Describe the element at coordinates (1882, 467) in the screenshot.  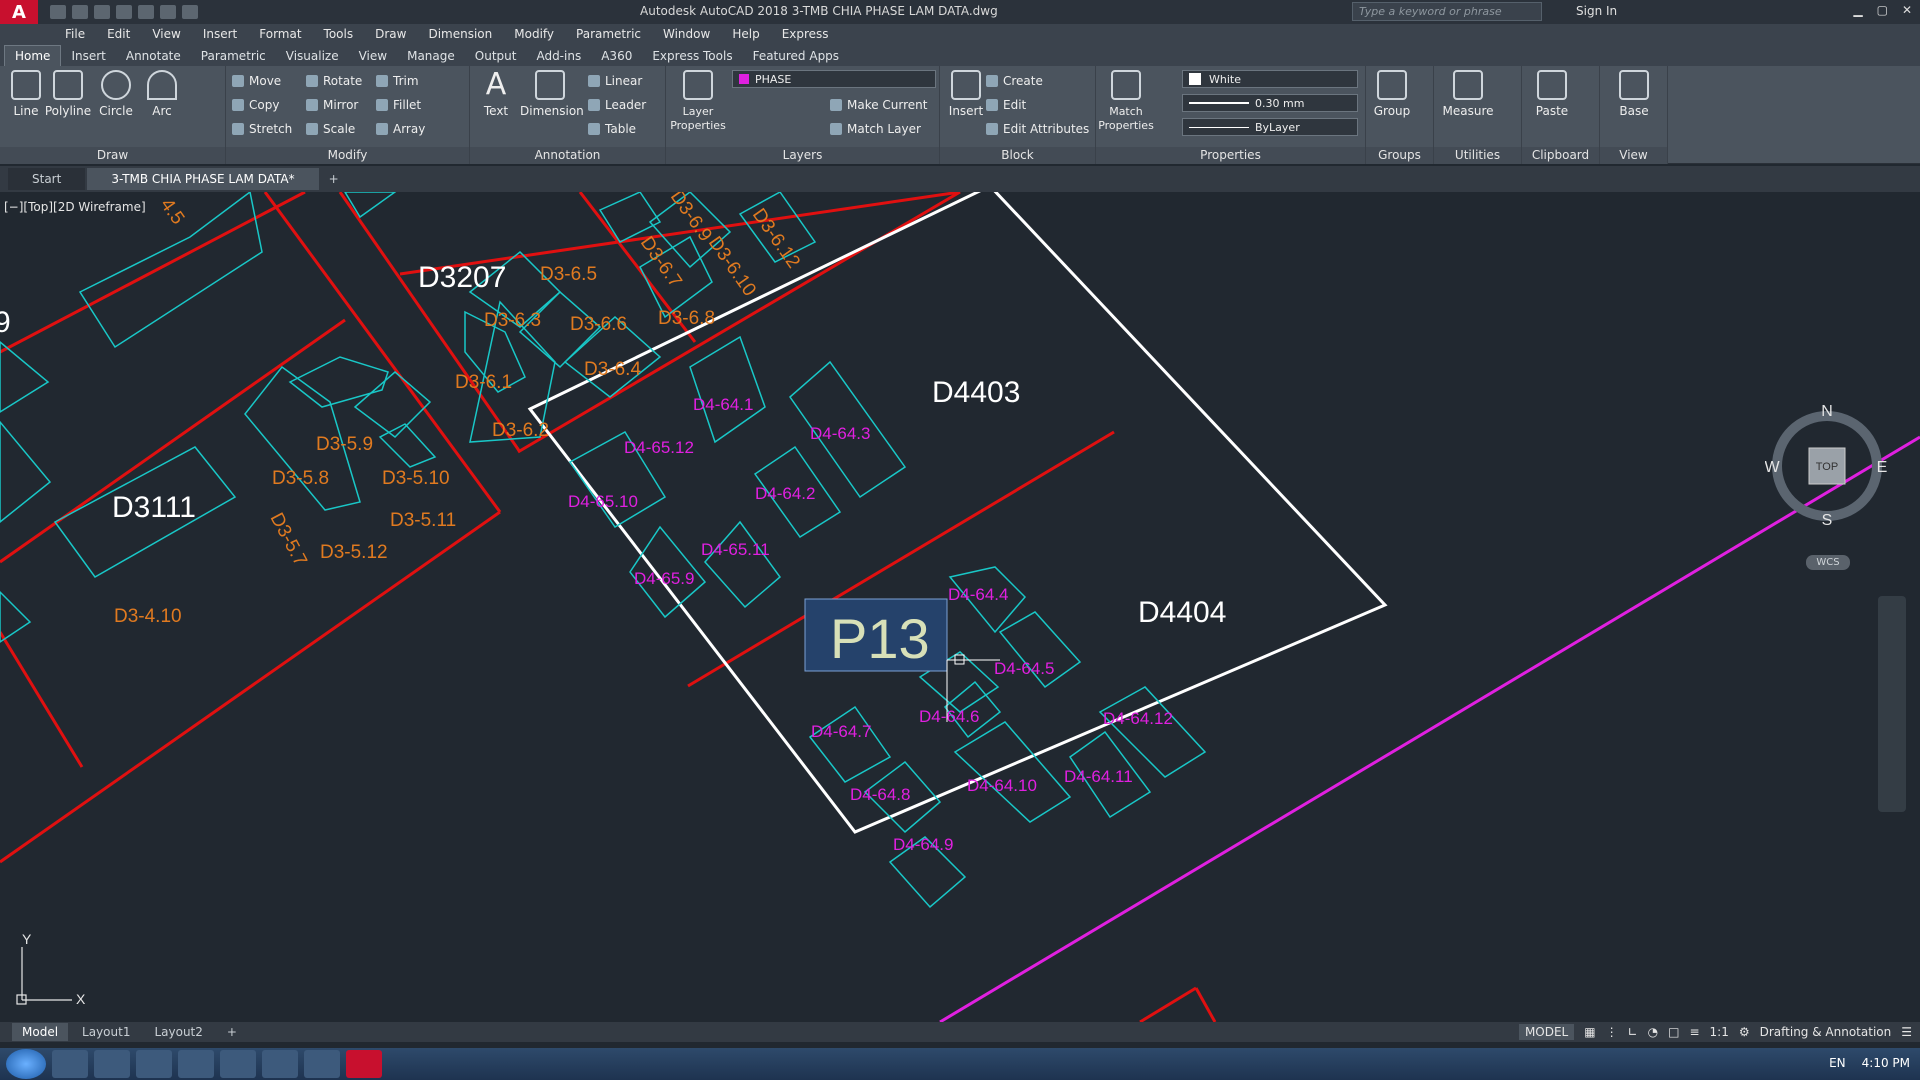
I see `viewcube-e-label: E` at that location.